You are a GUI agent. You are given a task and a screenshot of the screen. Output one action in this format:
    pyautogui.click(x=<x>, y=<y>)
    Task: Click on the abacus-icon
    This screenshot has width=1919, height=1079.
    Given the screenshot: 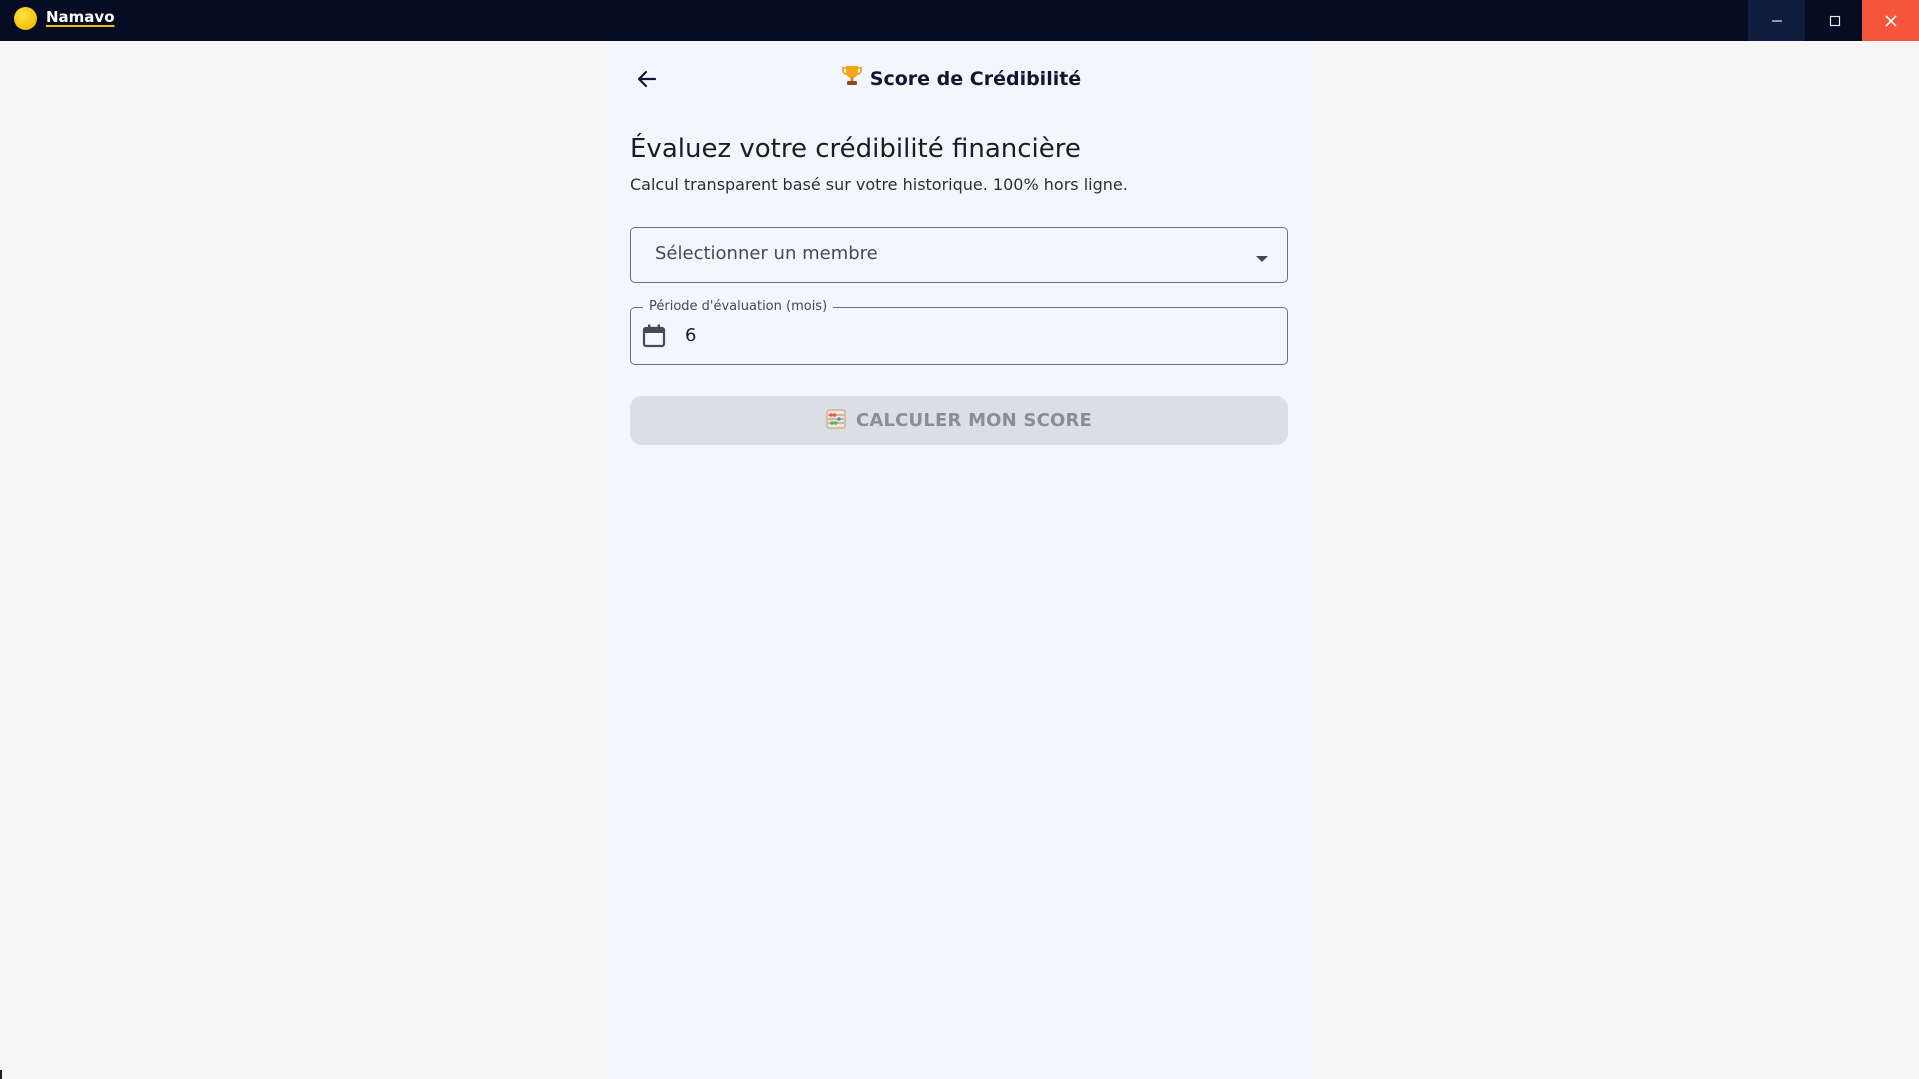 What is the action you would take?
    pyautogui.click(x=836, y=420)
    